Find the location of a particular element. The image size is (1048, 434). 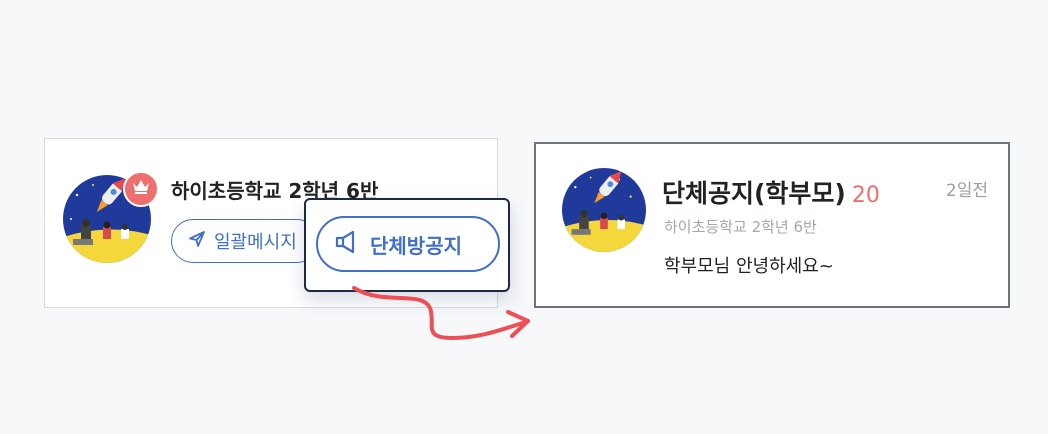

flow-arrow is located at coordinates (440, 302).